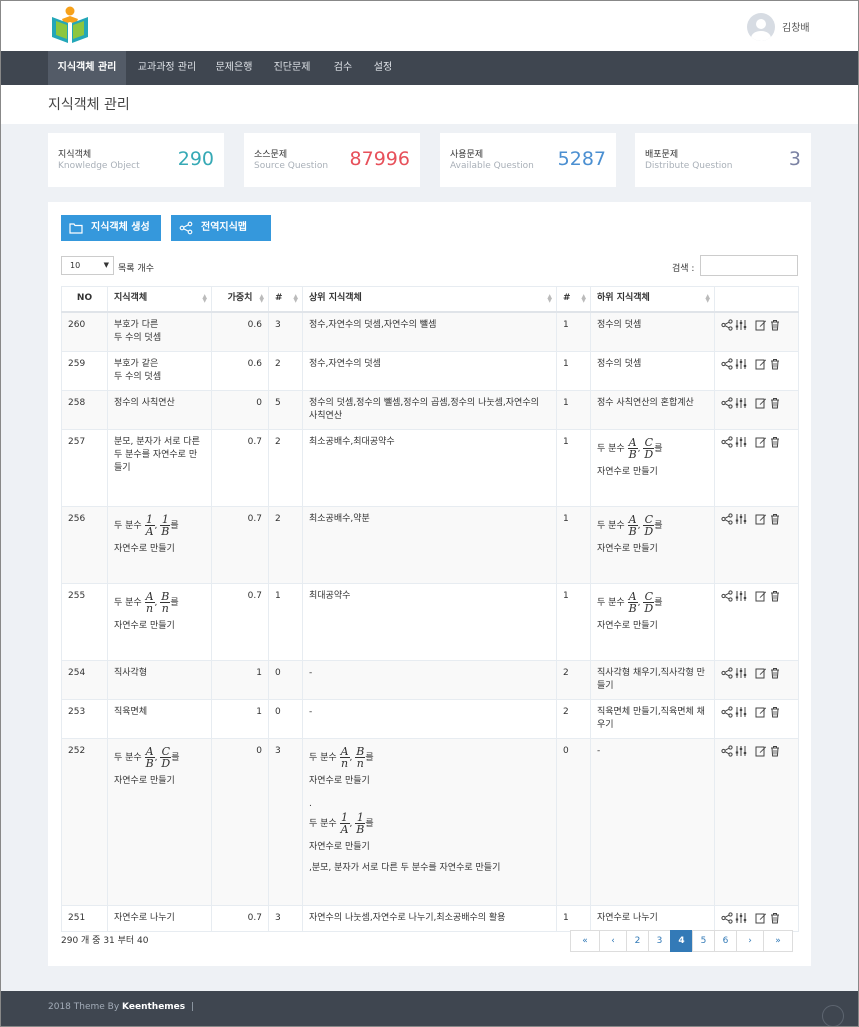  What do you see at coordinates (725, 941) in the screenshot?
I see `page-6-button: 6` at bounding box center [725, 941].